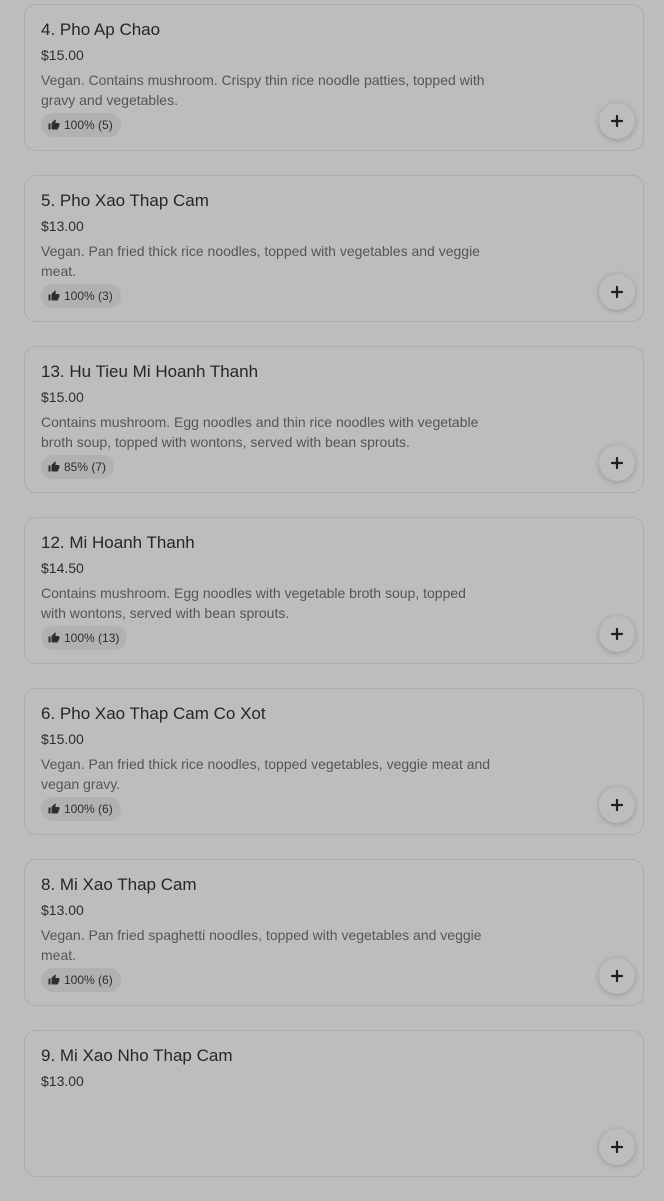  I want to click on item-name: 6. Pho Xao Thap Cam Co Xot, so click(153, 713).